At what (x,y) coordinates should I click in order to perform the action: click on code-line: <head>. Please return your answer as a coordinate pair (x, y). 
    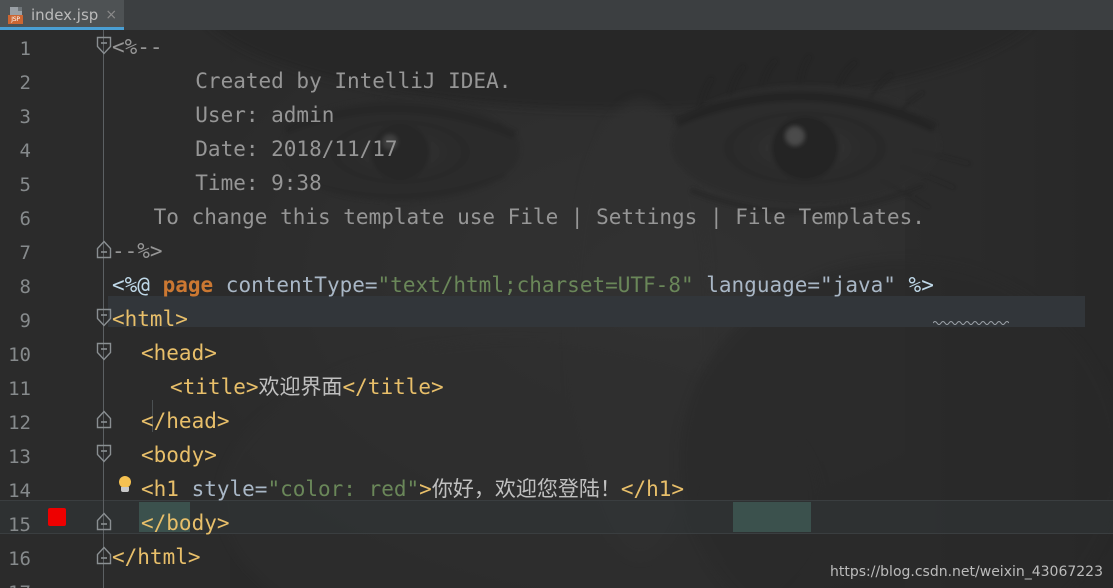
    Looking at the image, I should click on (179, 353).